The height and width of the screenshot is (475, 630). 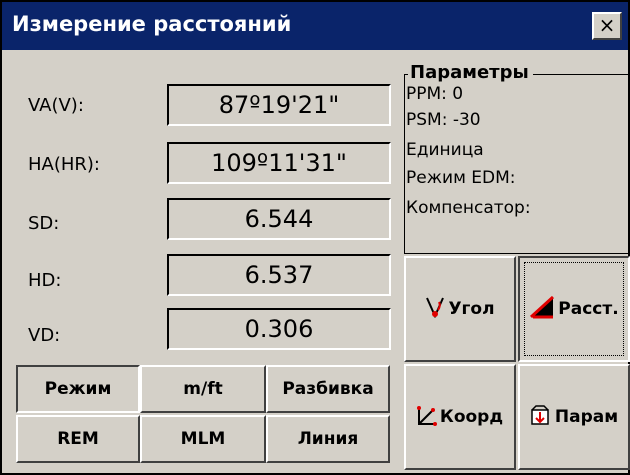 I want to click on vd-value: 0.306, so click(x=279, y=329).